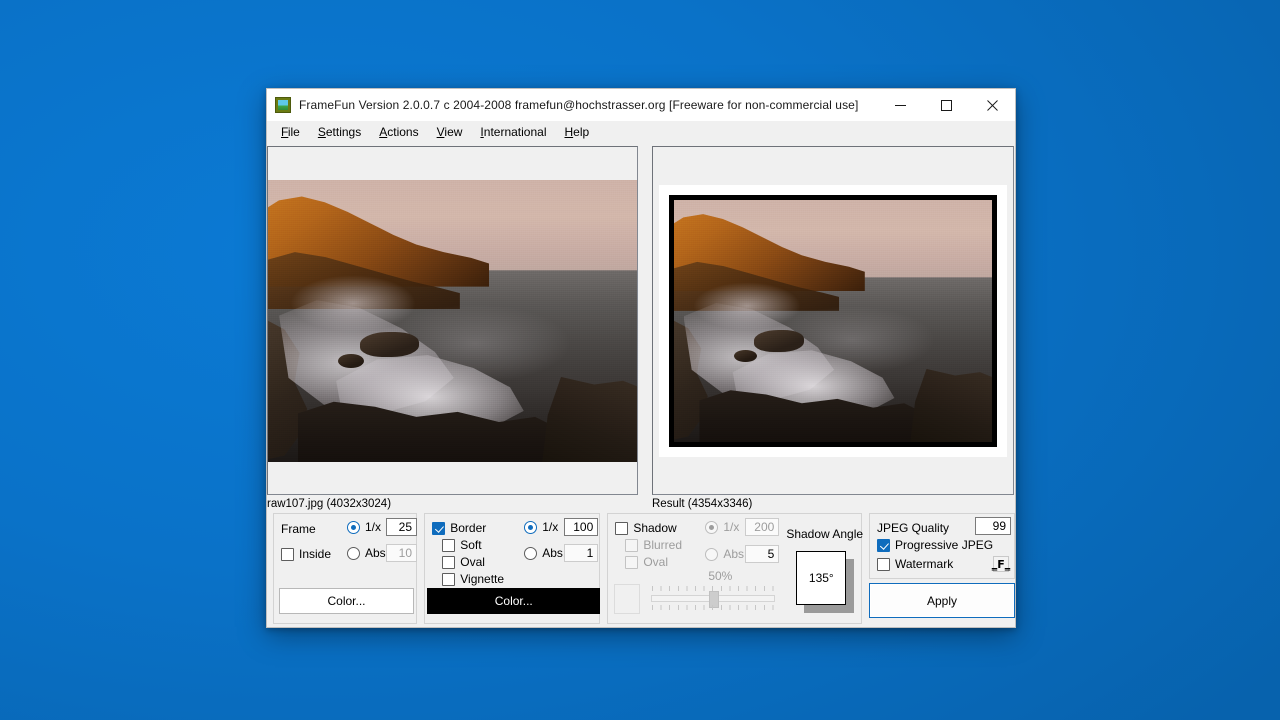 The height and width of the screenshot is (720, 1280). Describe the element at coordinates (482, 579) in the screenshot. I see `vignette-label: Vignette` at that location.